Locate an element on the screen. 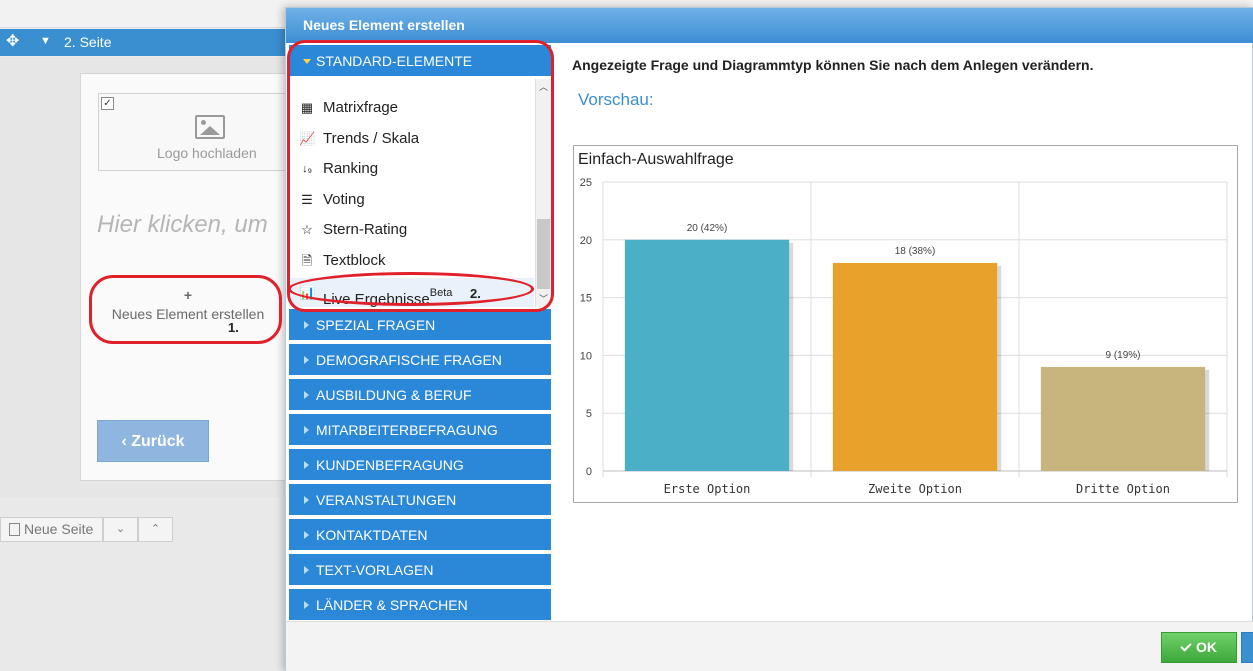  data-label: 20 (42%) is located at coordinates (707, 228).